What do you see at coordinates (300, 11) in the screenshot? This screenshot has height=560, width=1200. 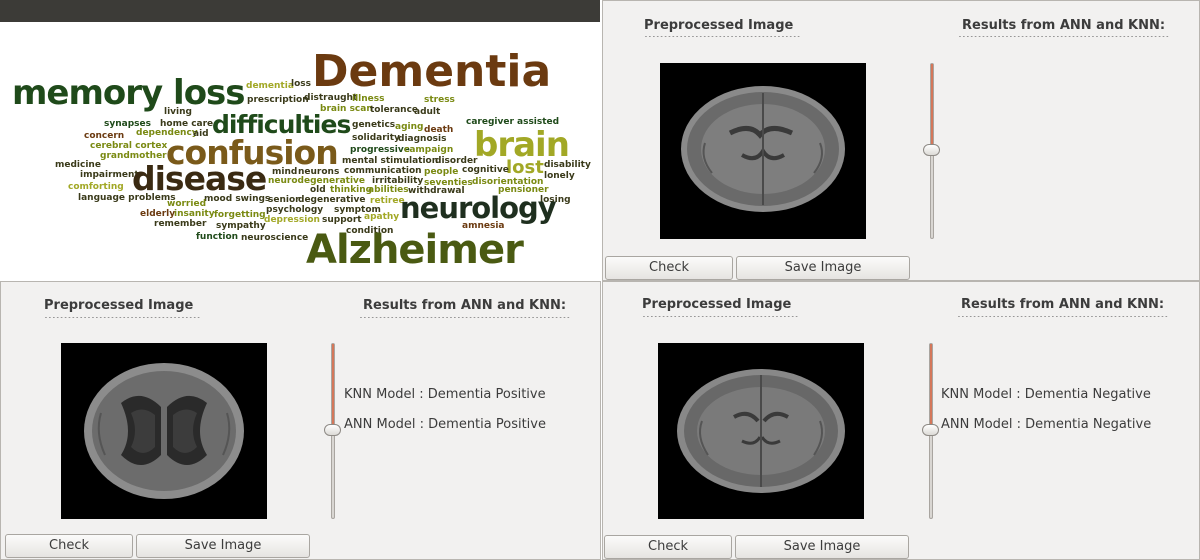 I see `window-title-bar` at bounding box center [300, 11].